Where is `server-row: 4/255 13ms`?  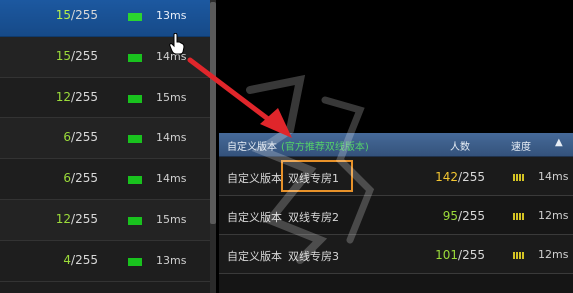 server-row: 4/255 13ms is located at coordinates (105, 261).